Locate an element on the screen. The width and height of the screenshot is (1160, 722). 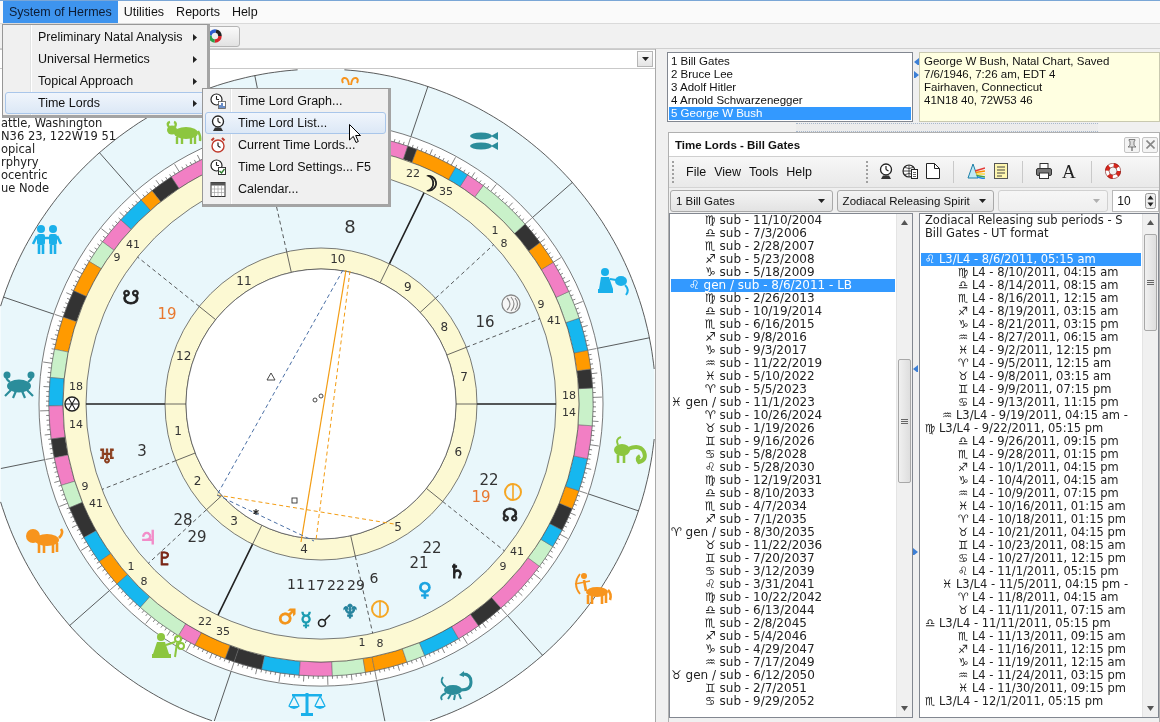
sub-period-row: ♋ L4 - 10/27/2011, 12:15 pm is located at coordinates (1031, 558).